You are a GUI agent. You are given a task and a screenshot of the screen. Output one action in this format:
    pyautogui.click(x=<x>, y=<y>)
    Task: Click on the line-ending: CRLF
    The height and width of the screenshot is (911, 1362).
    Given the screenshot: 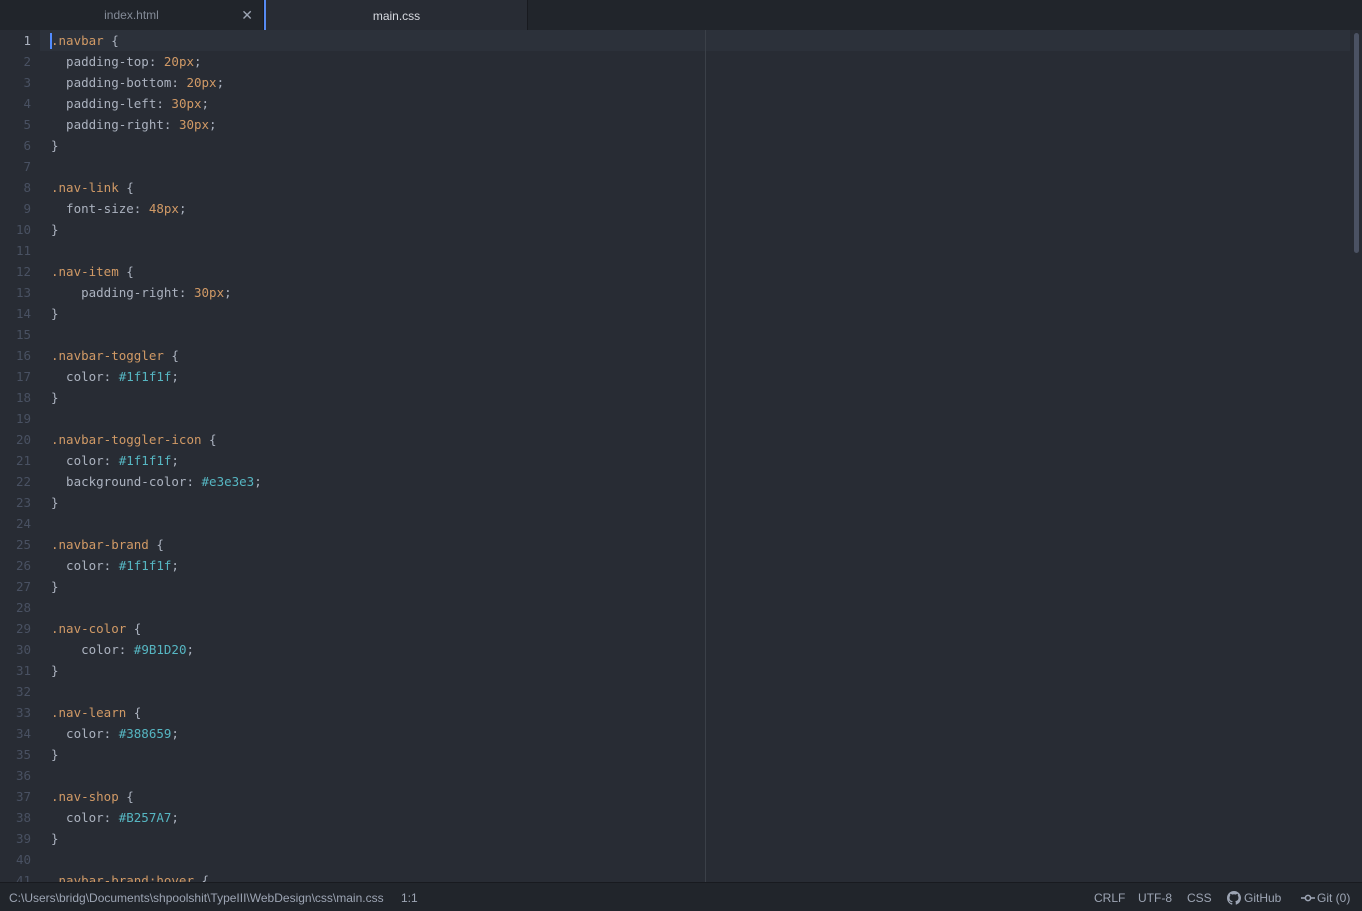 What is the action you would take?
    pyautogui.click(x=1109, y=898)
    